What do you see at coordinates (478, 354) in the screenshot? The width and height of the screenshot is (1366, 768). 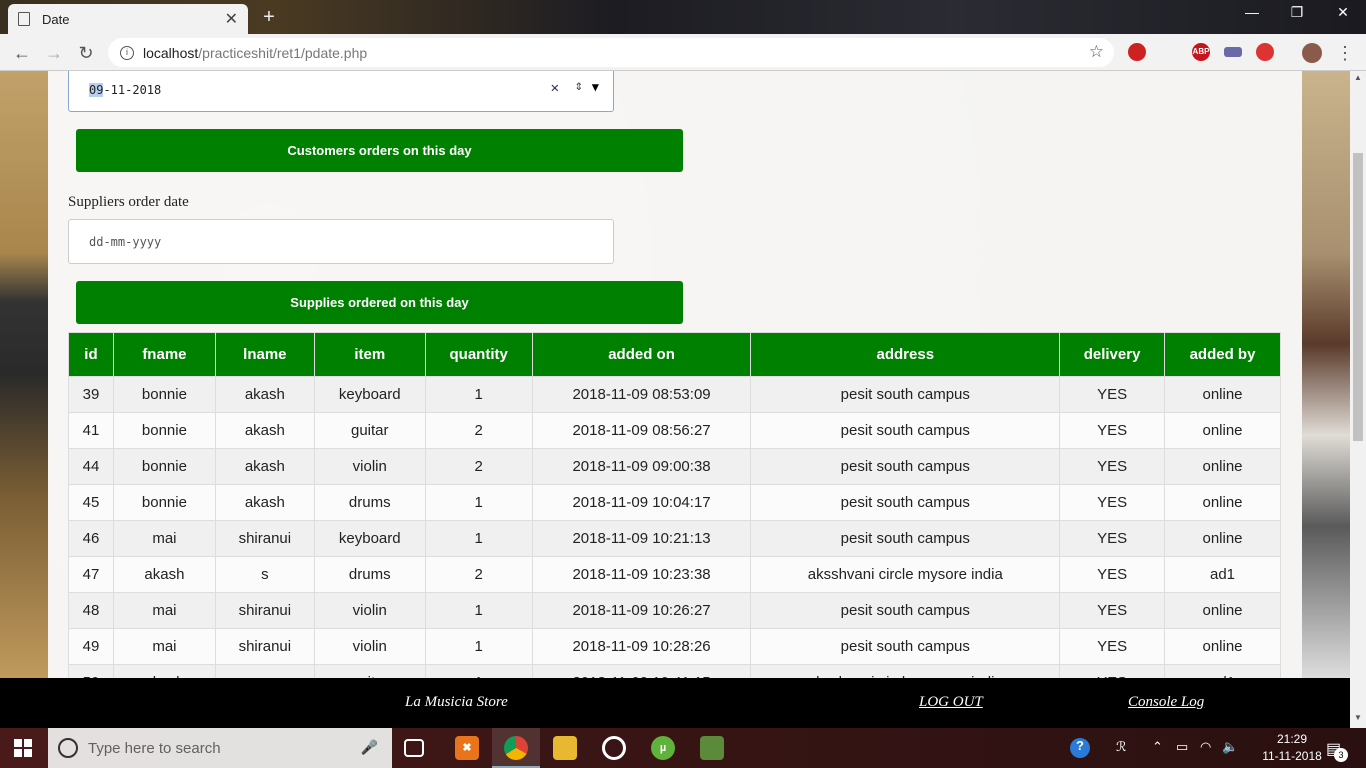 I see `column-header: quantity` at bounding box center [478, 354].